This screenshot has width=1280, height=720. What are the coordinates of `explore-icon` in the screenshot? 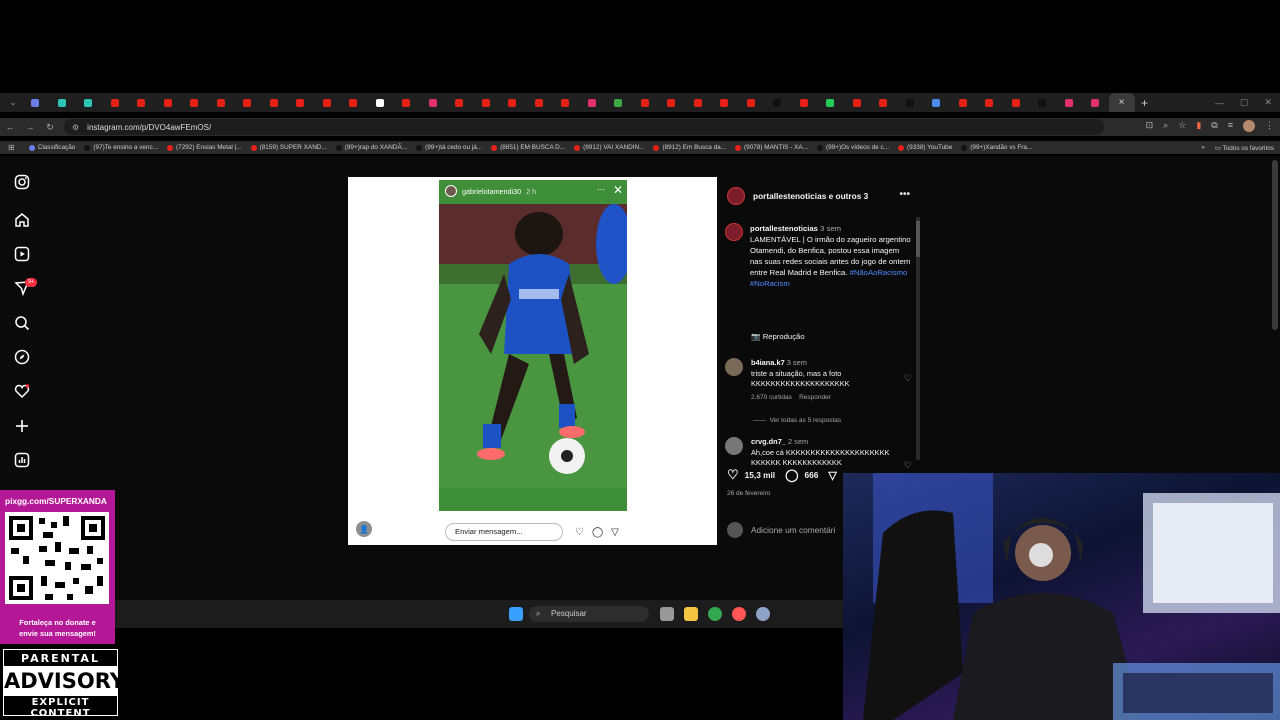 It's located at (22, 357).